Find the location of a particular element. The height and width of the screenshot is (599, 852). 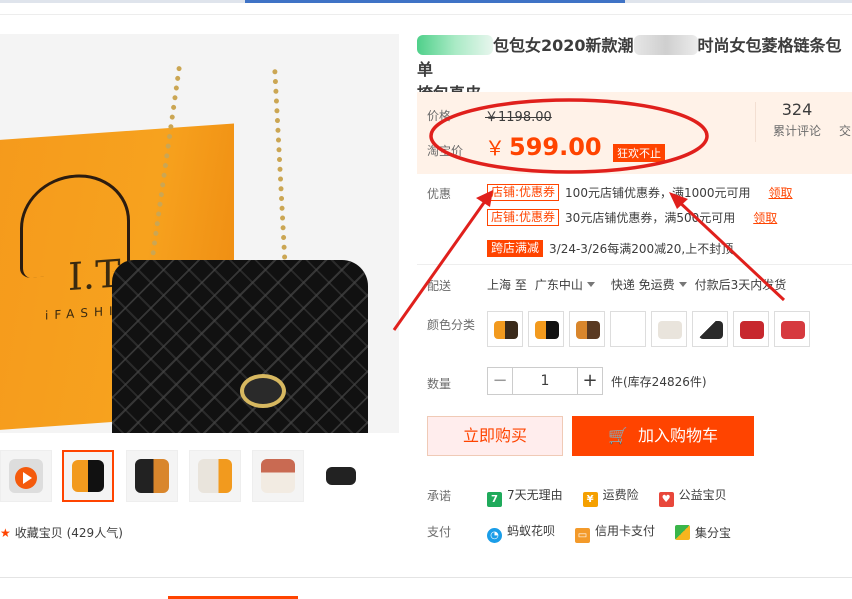

quantity-label: 数量 is located at coordinates (439, 384).